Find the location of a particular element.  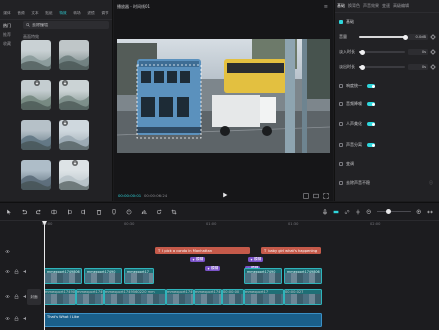

split-left-icon is located at coordinates (69, 212).